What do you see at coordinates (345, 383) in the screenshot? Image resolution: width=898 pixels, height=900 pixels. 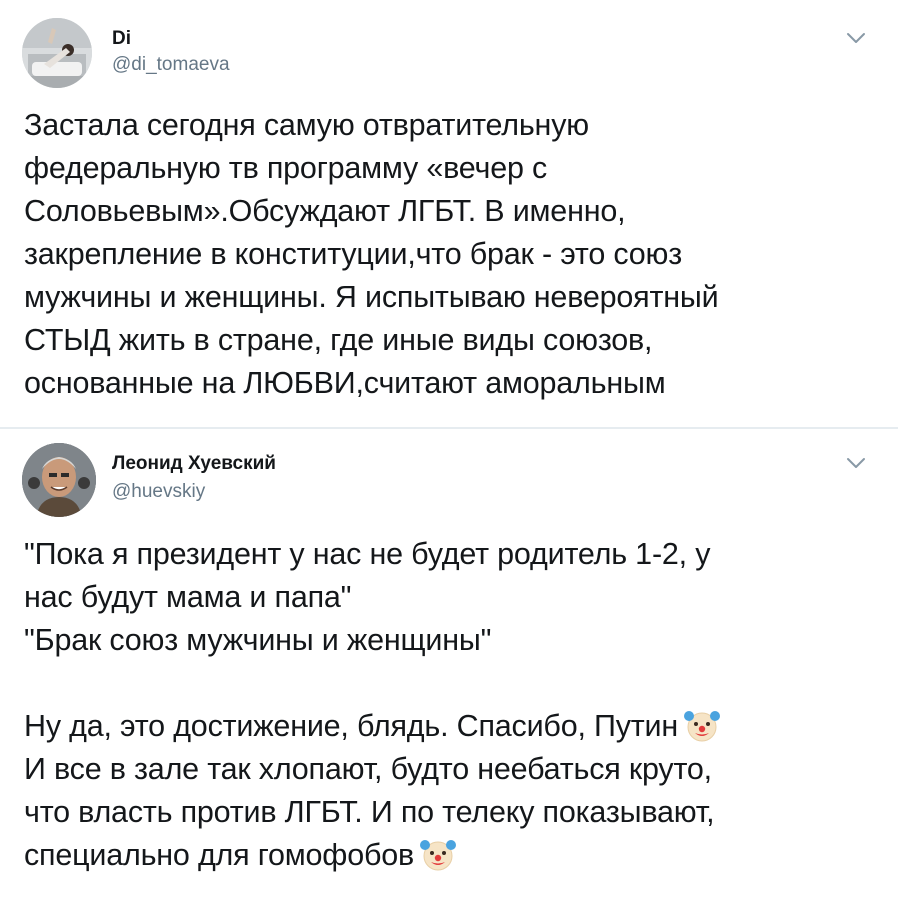 I see `tweet-line: основанные на ЛЮБВИ,считают аморальным` at bounding box center [345, 383].